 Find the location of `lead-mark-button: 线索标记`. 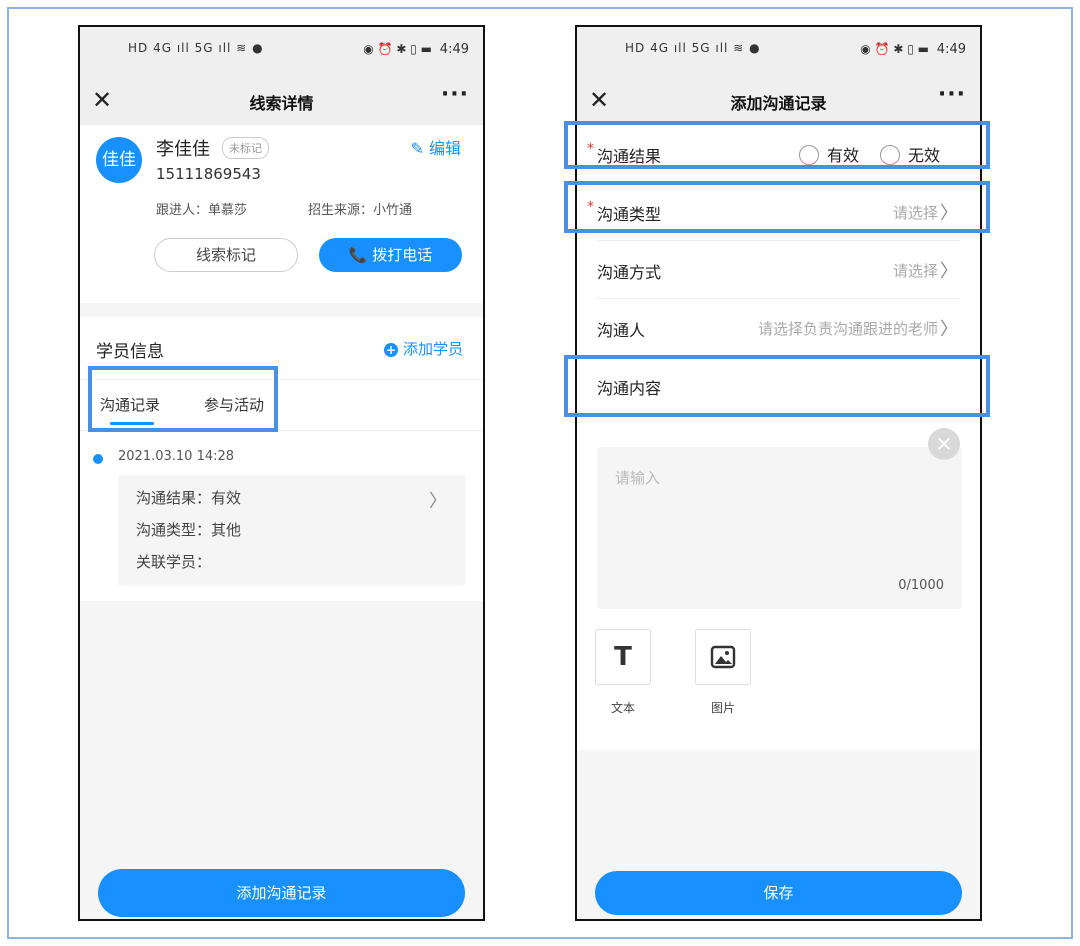

lead-mark-button: 线索标记 is located at coordinates (226, 255).